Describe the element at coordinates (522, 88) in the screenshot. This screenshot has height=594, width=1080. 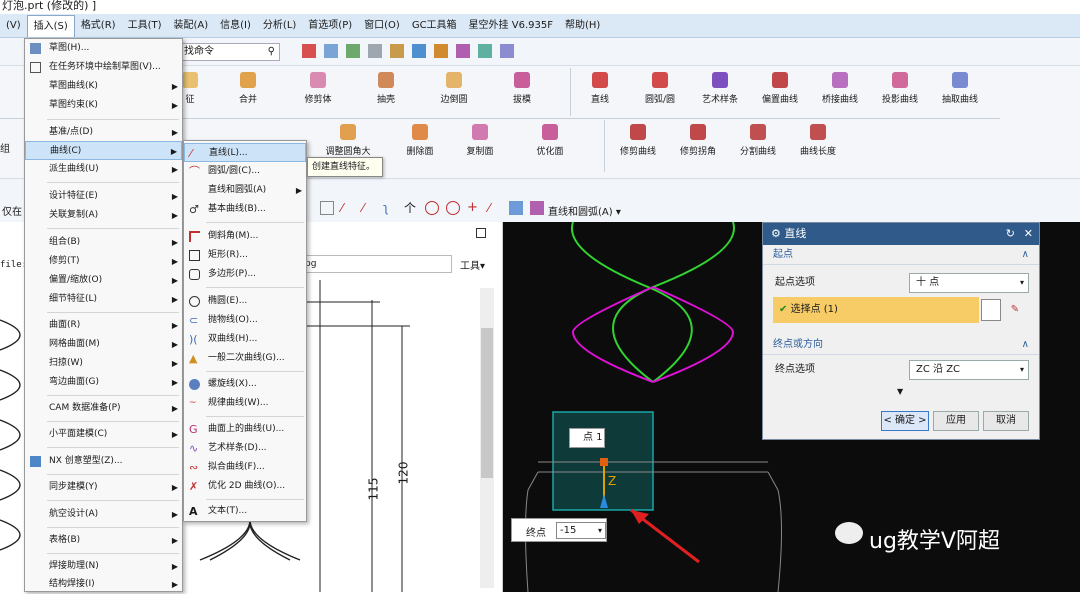
I see `ribbon-btn-draft: 拔模` at that location.